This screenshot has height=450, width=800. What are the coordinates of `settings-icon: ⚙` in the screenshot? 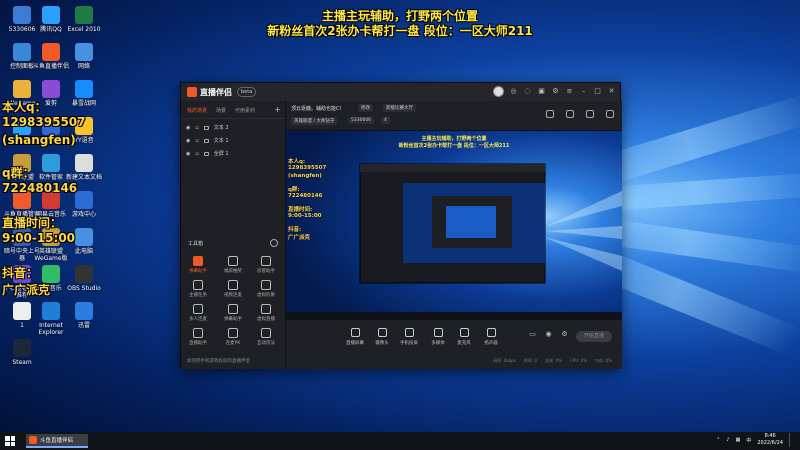 It's located at (555, 91).